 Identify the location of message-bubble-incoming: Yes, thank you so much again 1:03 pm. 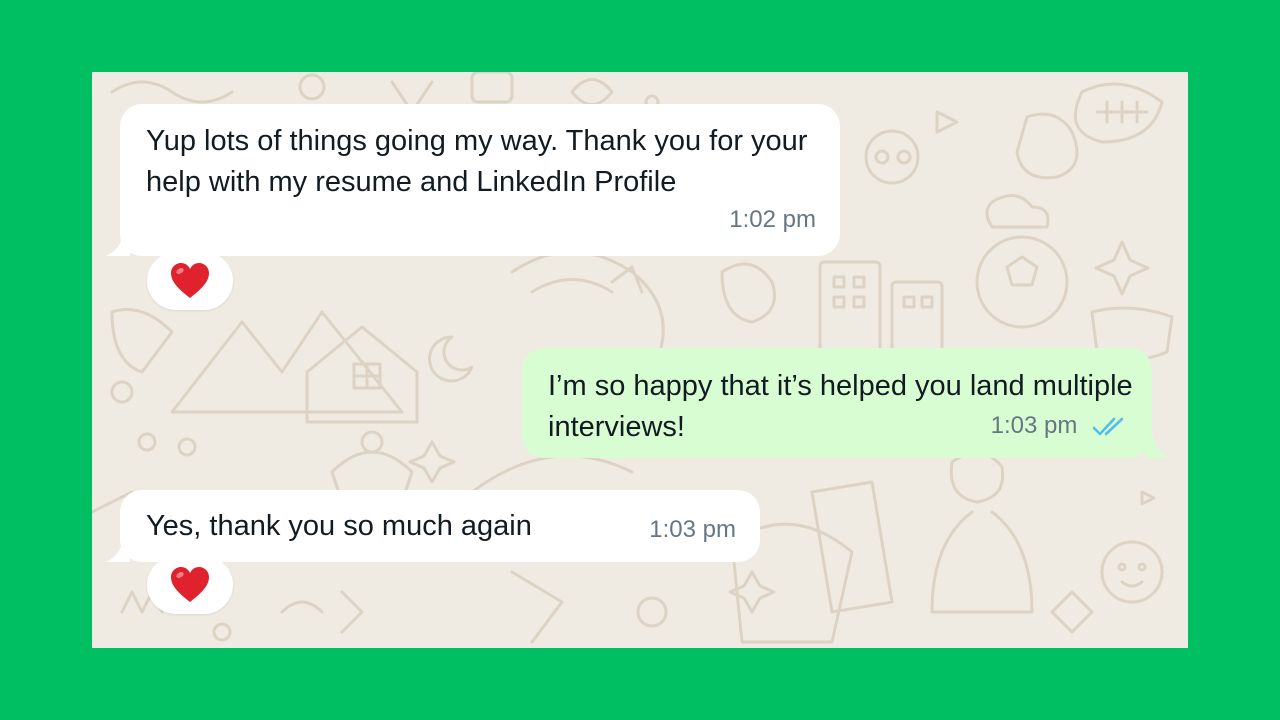
(440, 526).